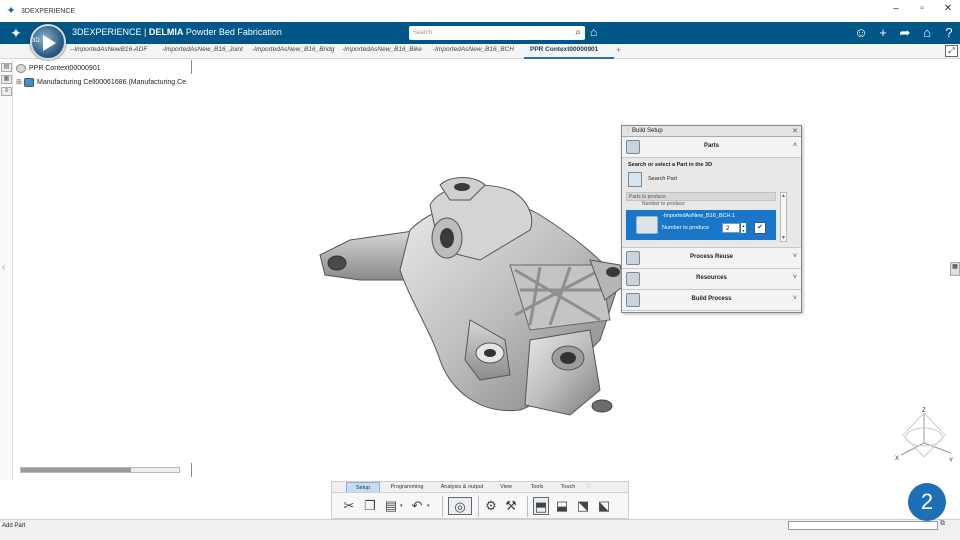 The height and width of the screenshot is (540, 960). I want to click on parts-prompt: Search or select a Part in the 3D, so click(670, 165).